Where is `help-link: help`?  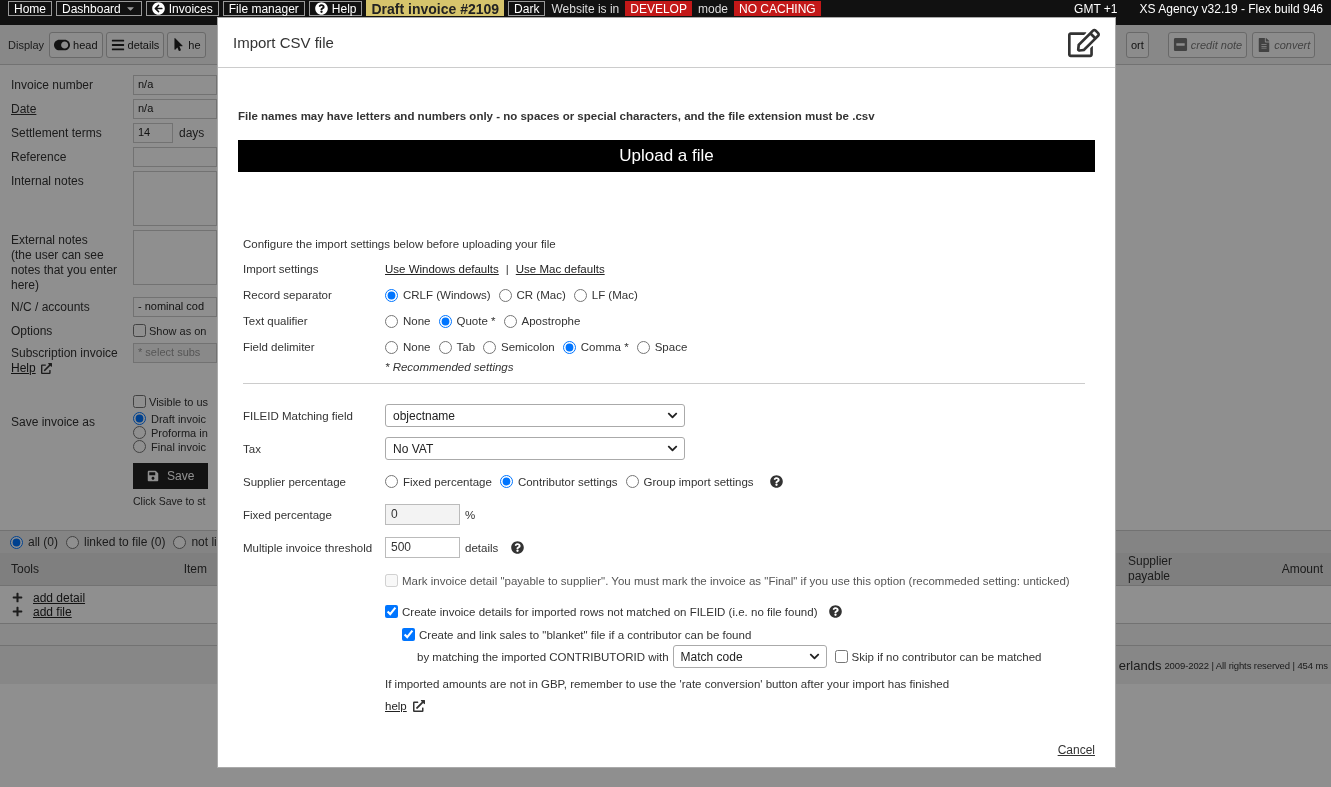 help-link: help is located at coordinates (396, 706).